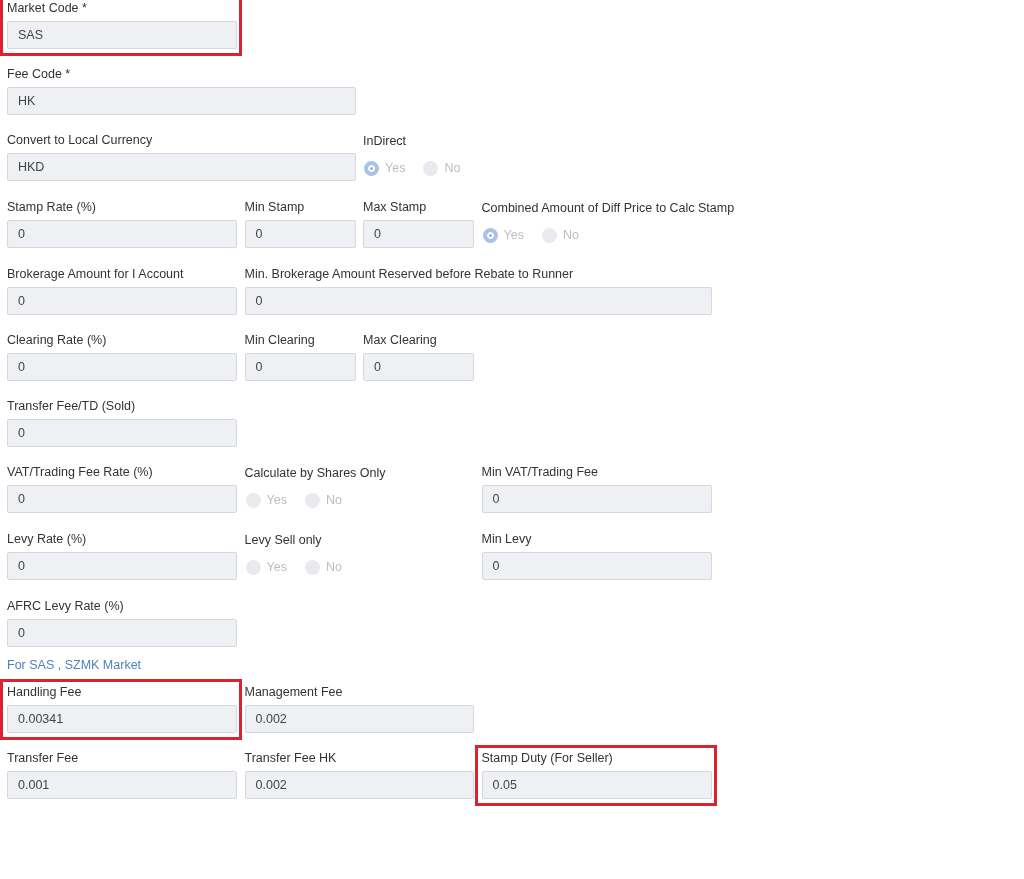 This screenshot has width=1024, height=879. I want to click on field-label: Max Clearing, so click(400, 340).